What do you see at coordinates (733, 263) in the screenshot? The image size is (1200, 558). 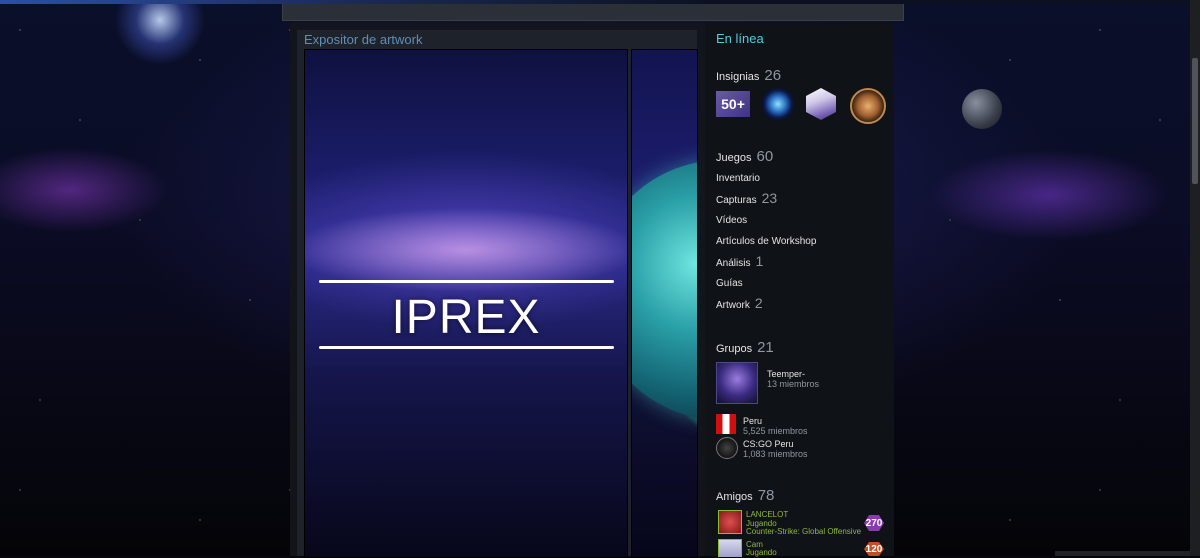 I see `reviews-label: Análisis` at bounding box center [733, 263].